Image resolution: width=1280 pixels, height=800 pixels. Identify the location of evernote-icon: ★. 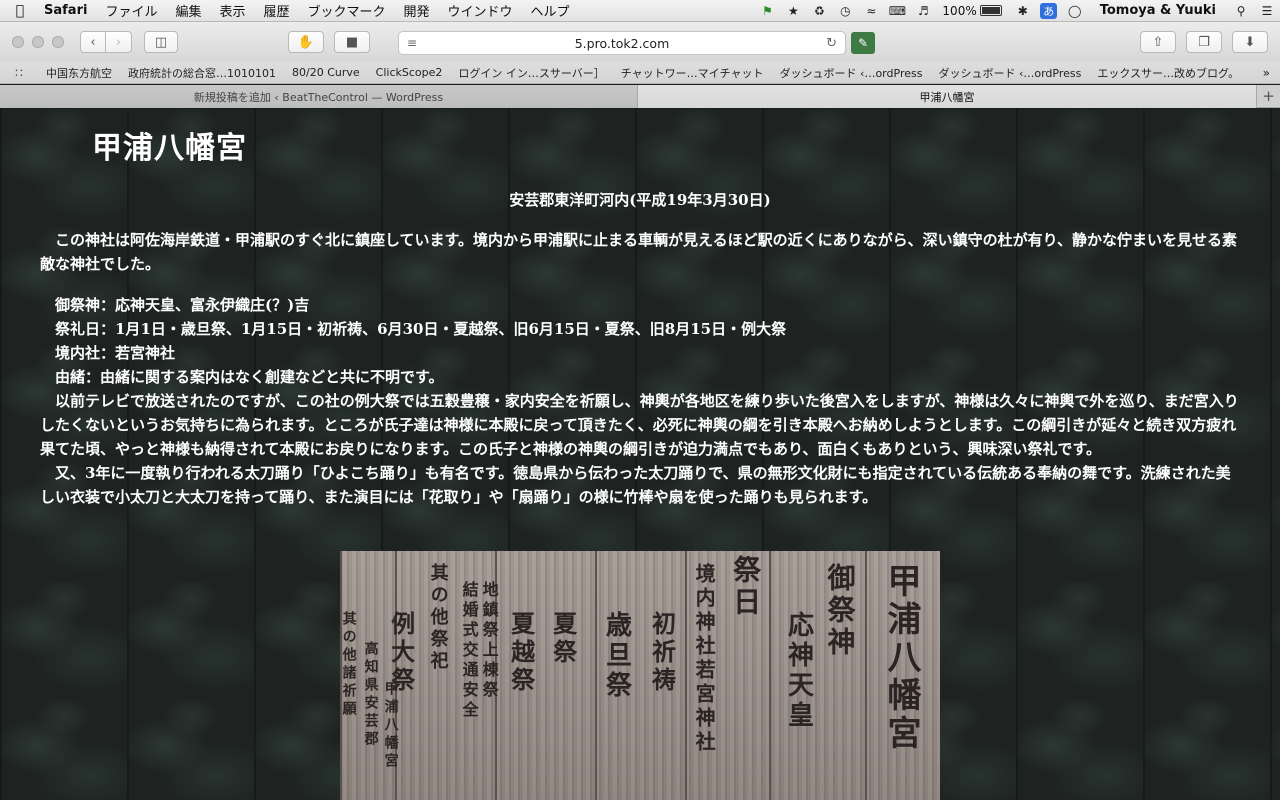
(793, 11).